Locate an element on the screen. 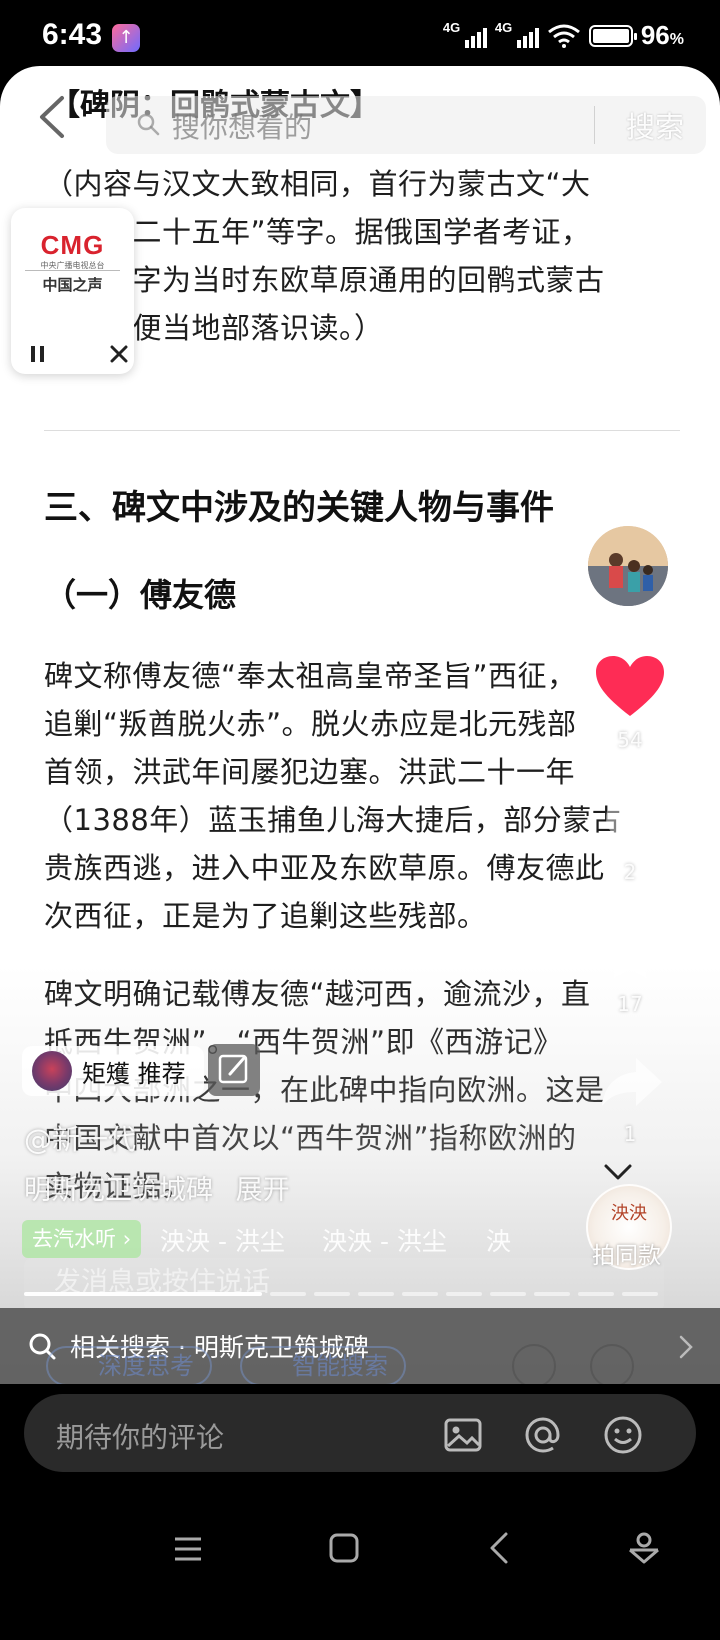 This screenshot has height=1640, width=720. comment-placeholder: 期待你的评论 is located at coordinates (140, 1437).